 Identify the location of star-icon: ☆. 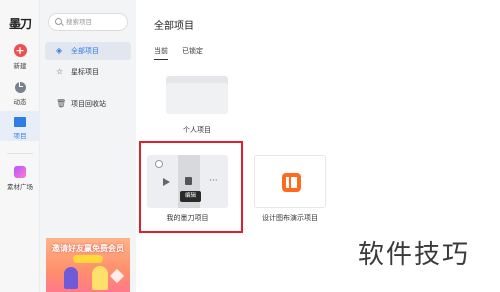
(60, 71).